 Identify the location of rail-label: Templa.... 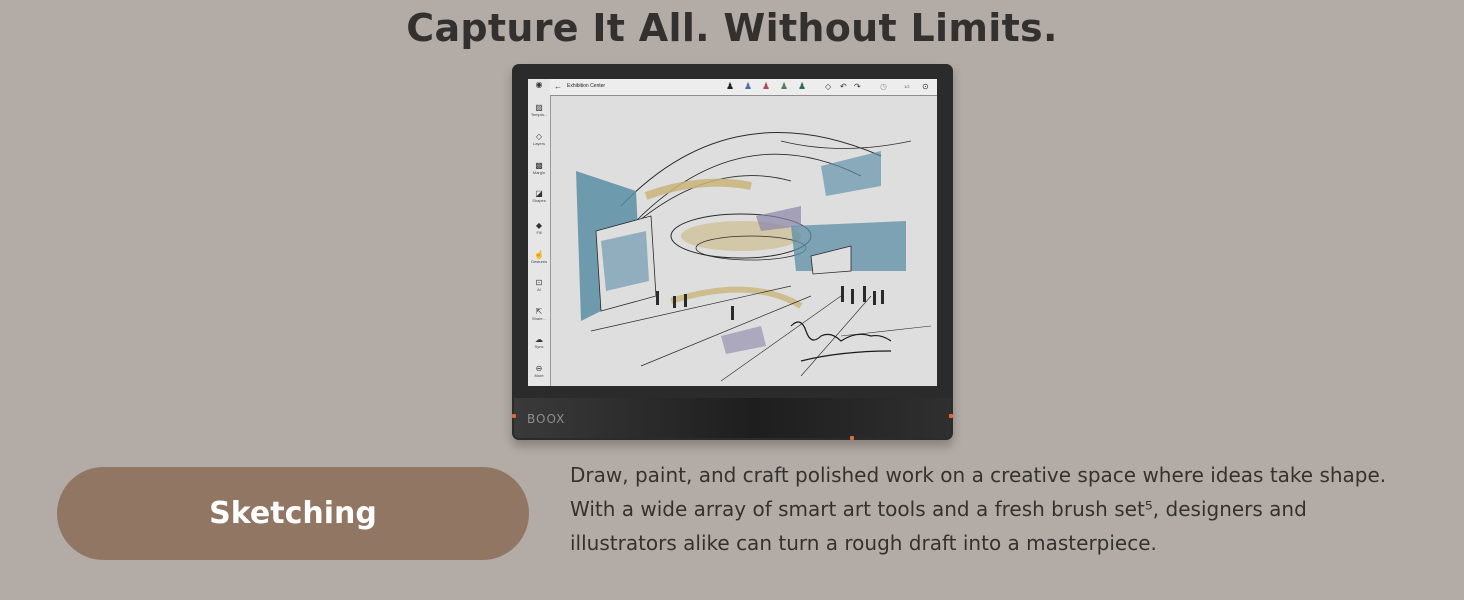
(539, 114).